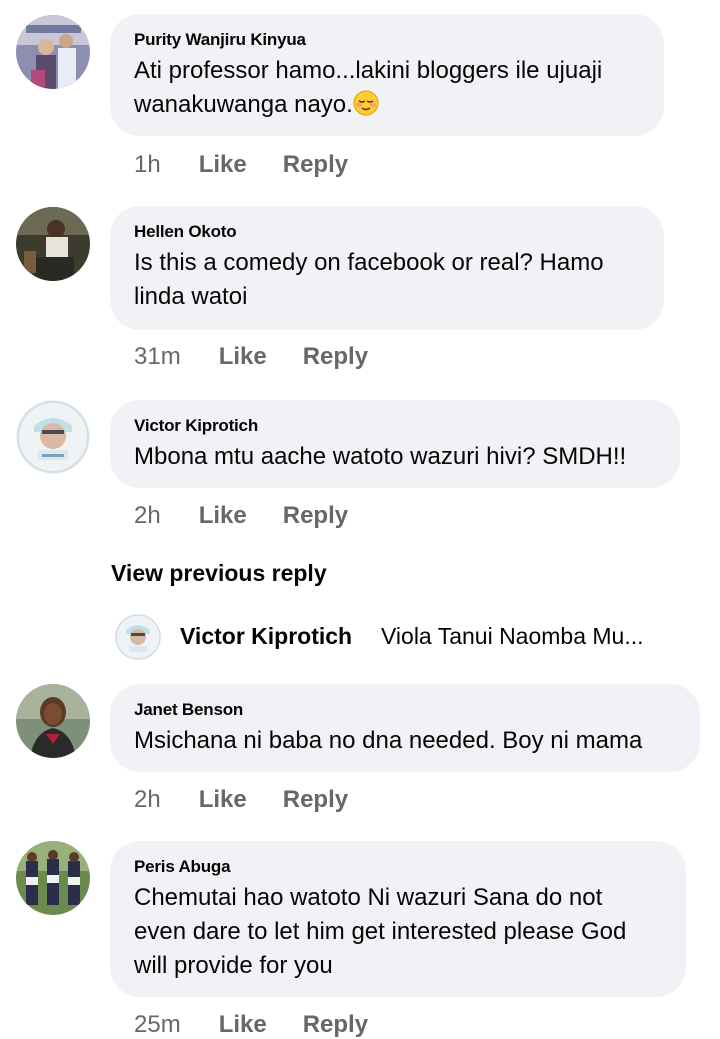 The image size is (720, 1039). Describe the element at coordinates (157, 1025) in the screenshot. I see `comment-time: 25m` at that location.